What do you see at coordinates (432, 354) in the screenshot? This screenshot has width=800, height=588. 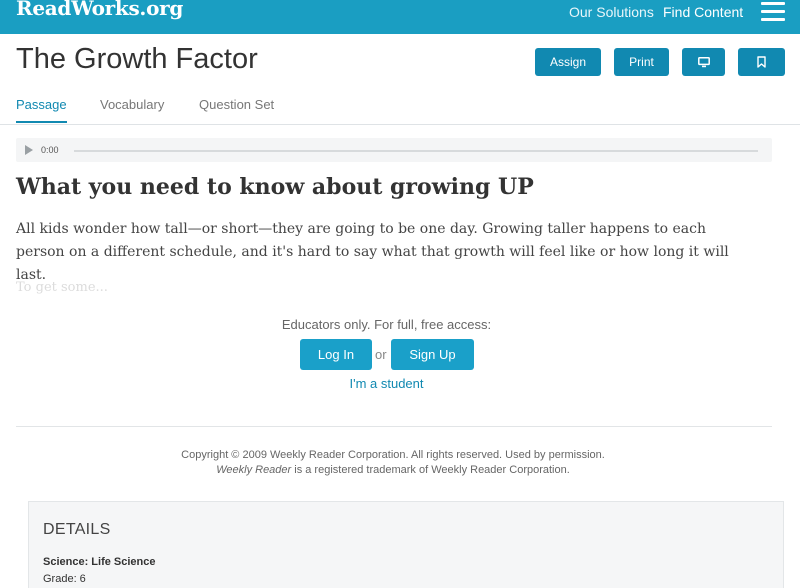 I see `sign-up-button: Sign Up` at bounding box center [432, 354].